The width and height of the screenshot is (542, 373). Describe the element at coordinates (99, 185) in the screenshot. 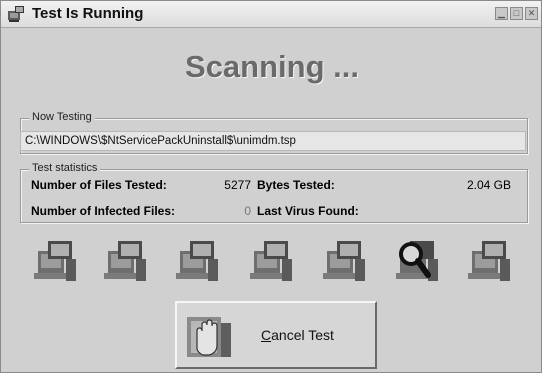

I see `files-tested-label: Number of Files Tested:` at that location.